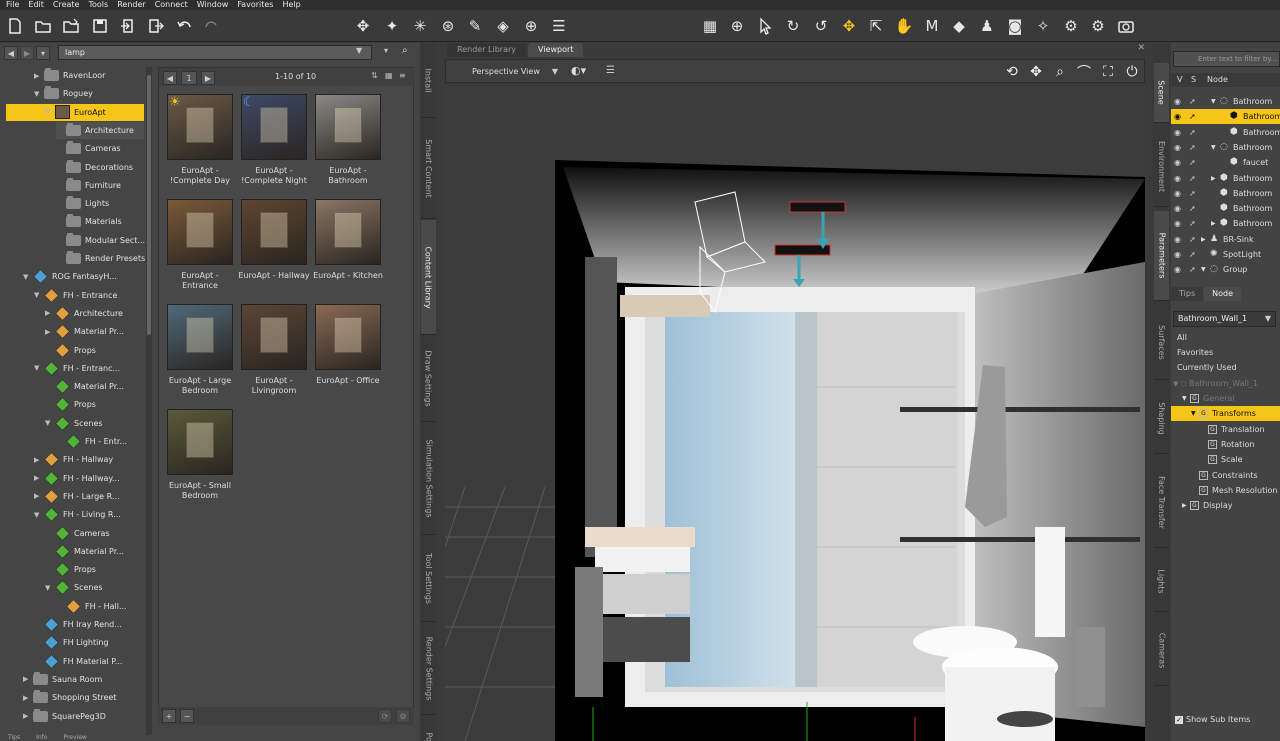  I want to click on side-tab: Install, so click(428, 80).